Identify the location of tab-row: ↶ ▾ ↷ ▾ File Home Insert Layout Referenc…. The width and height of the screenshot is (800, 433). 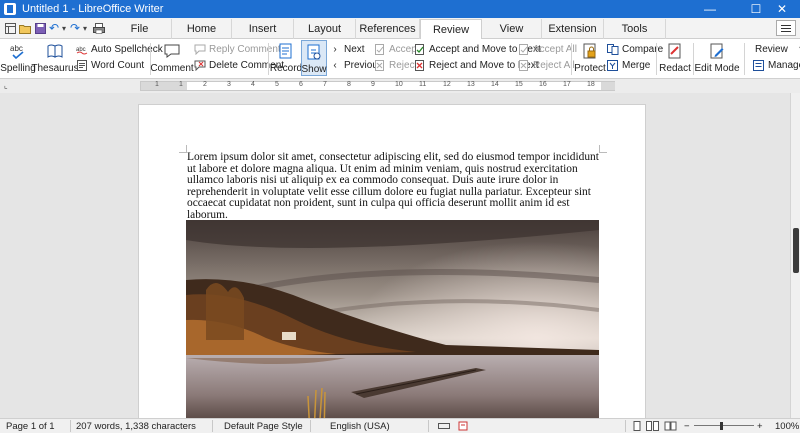
(400, 29).